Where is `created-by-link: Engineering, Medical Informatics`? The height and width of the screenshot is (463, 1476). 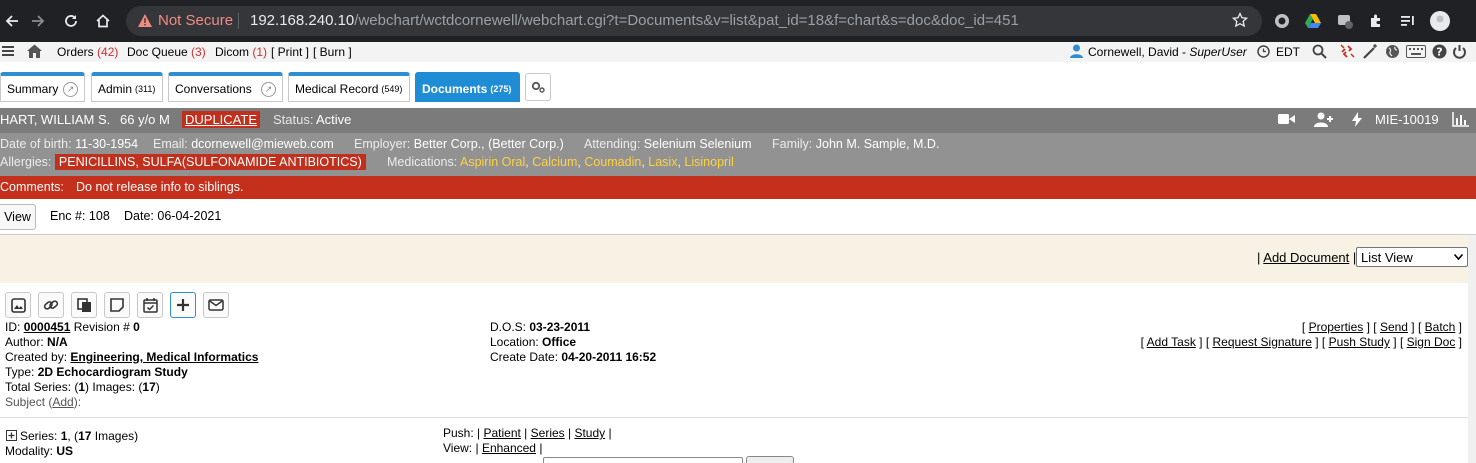 created-by-link: Engineering, Medical Informatics is located at coordinates (164, 357).